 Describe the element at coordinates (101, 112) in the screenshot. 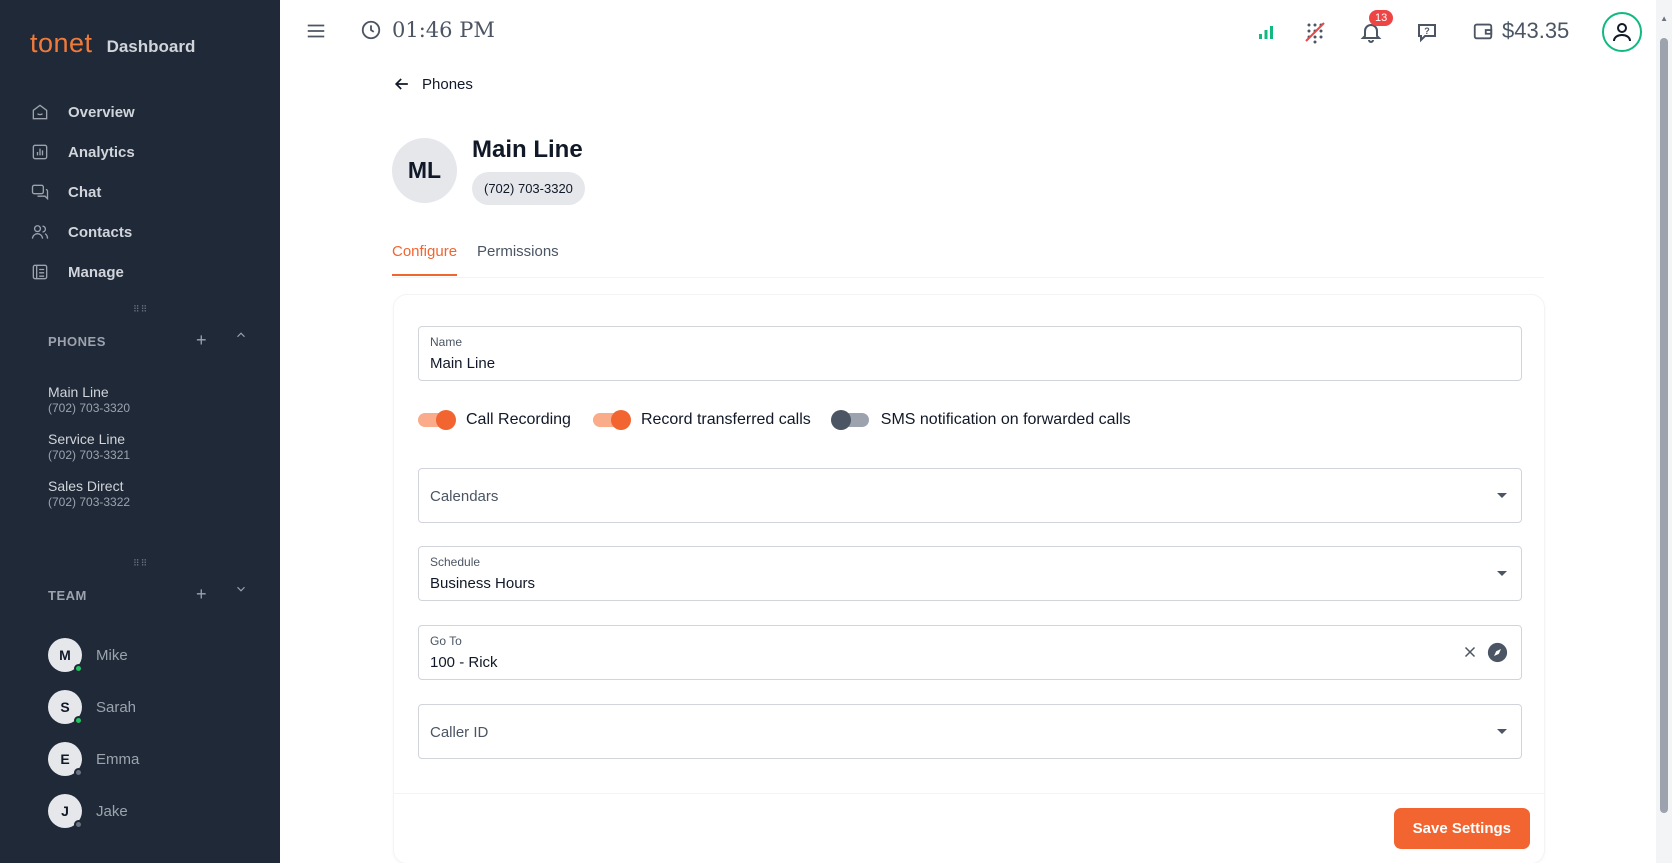

I see `nav-label: Overview` at that location.